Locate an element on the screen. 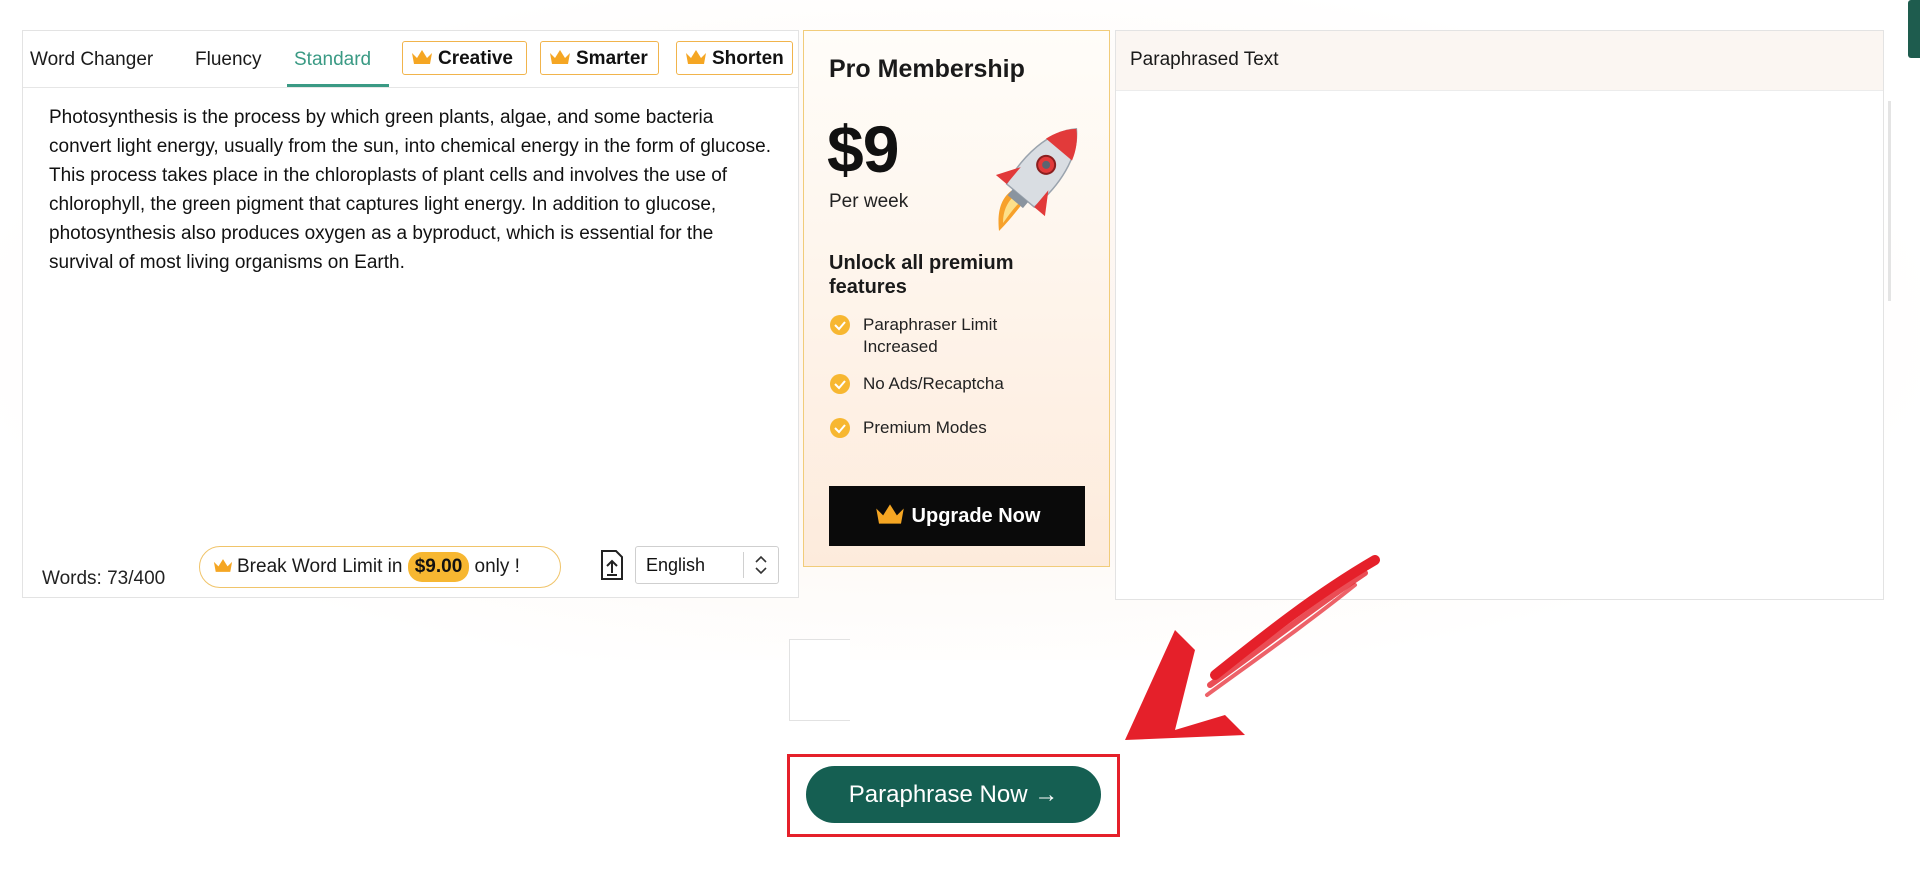 The image size is (1920, 874). pro-price: $9 is located at coordinates (863, 149).